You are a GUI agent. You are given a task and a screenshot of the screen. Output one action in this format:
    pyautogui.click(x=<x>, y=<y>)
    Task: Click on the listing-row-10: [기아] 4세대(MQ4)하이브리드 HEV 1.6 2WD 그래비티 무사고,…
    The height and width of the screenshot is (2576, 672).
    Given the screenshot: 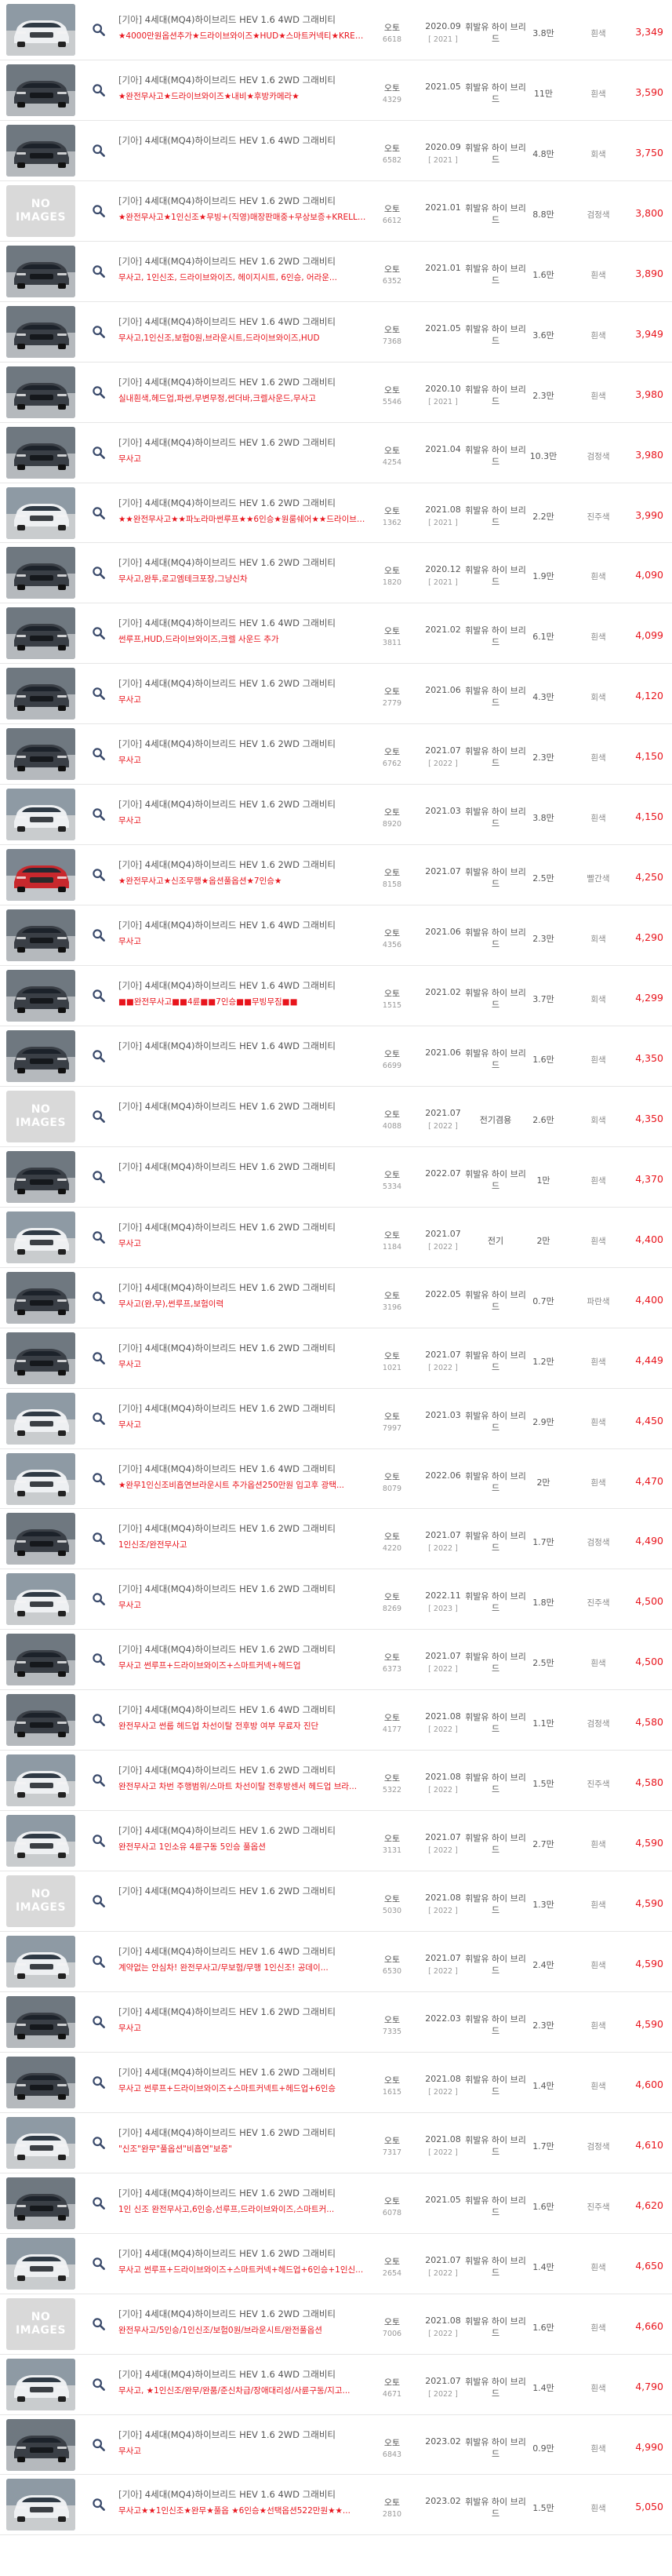 What is the action you would take?
    pyautogui.click(x=336, y=573)
    